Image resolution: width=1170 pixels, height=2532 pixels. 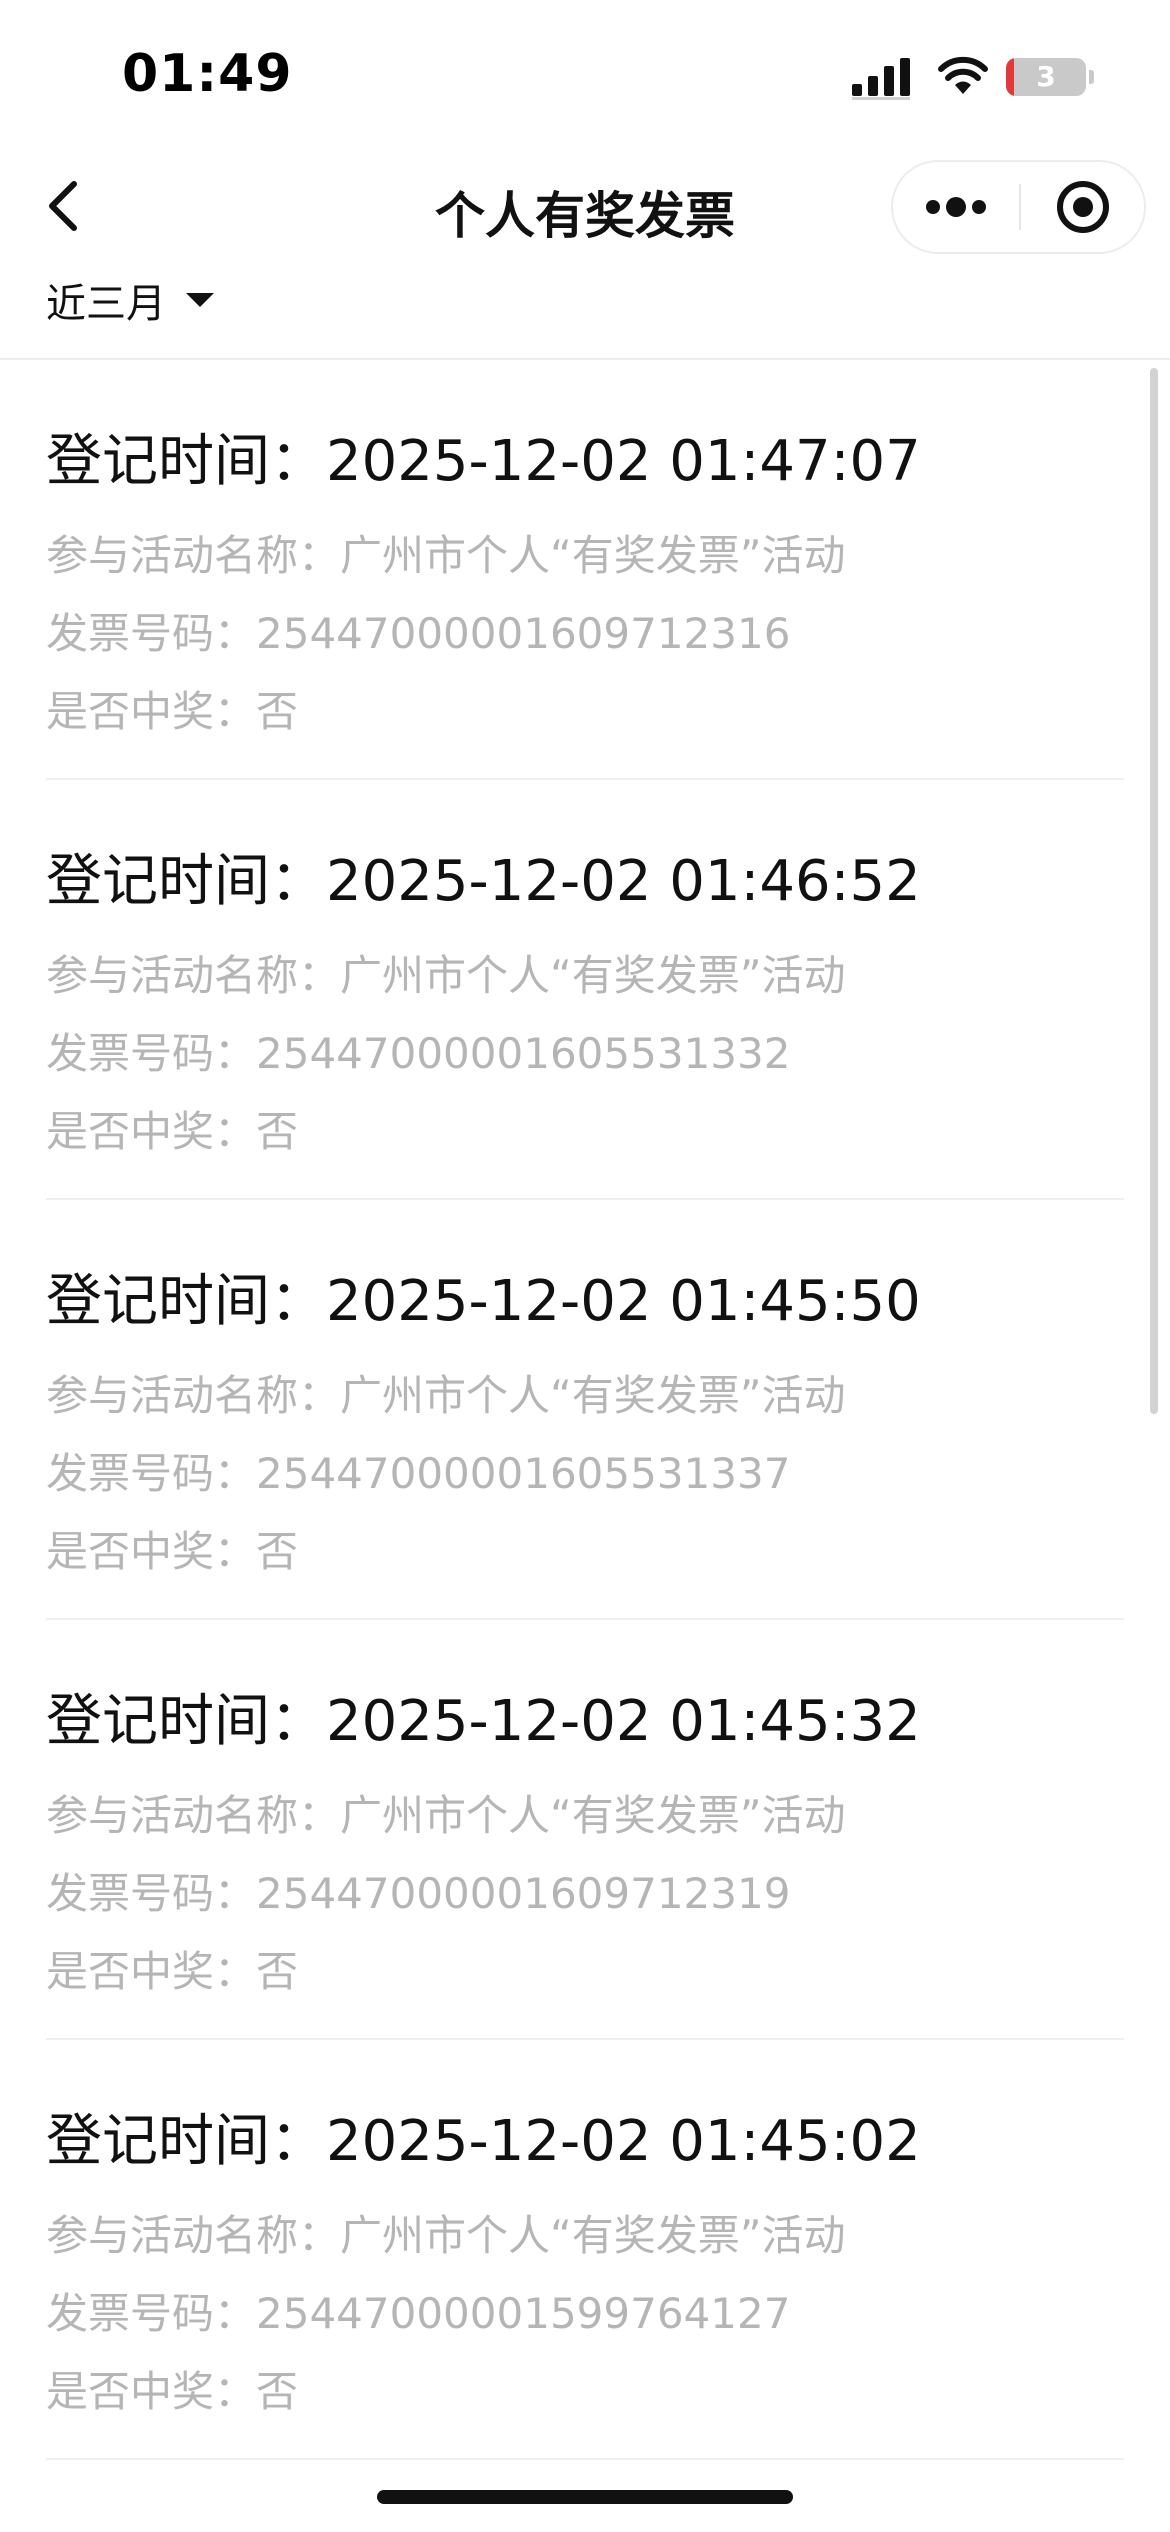 What do you see at coordinates (1154, 891) in the screenshot?
I see `scrollbar` at bounding box center [1154, 891].